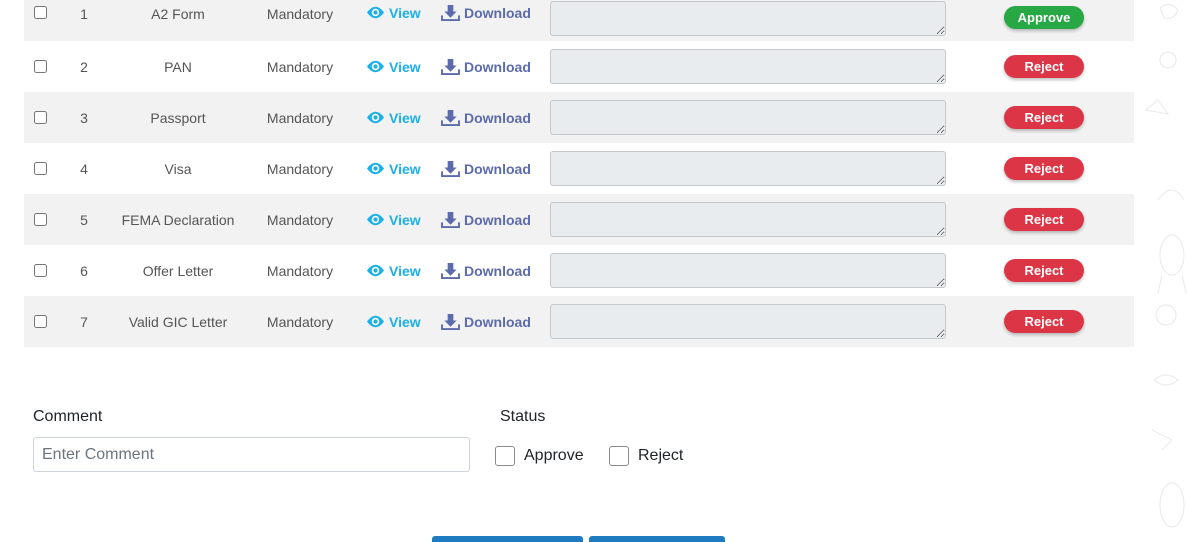 This screenshot has width=1188, height=542. I want to click on row-number: 3, so click(84, 117).